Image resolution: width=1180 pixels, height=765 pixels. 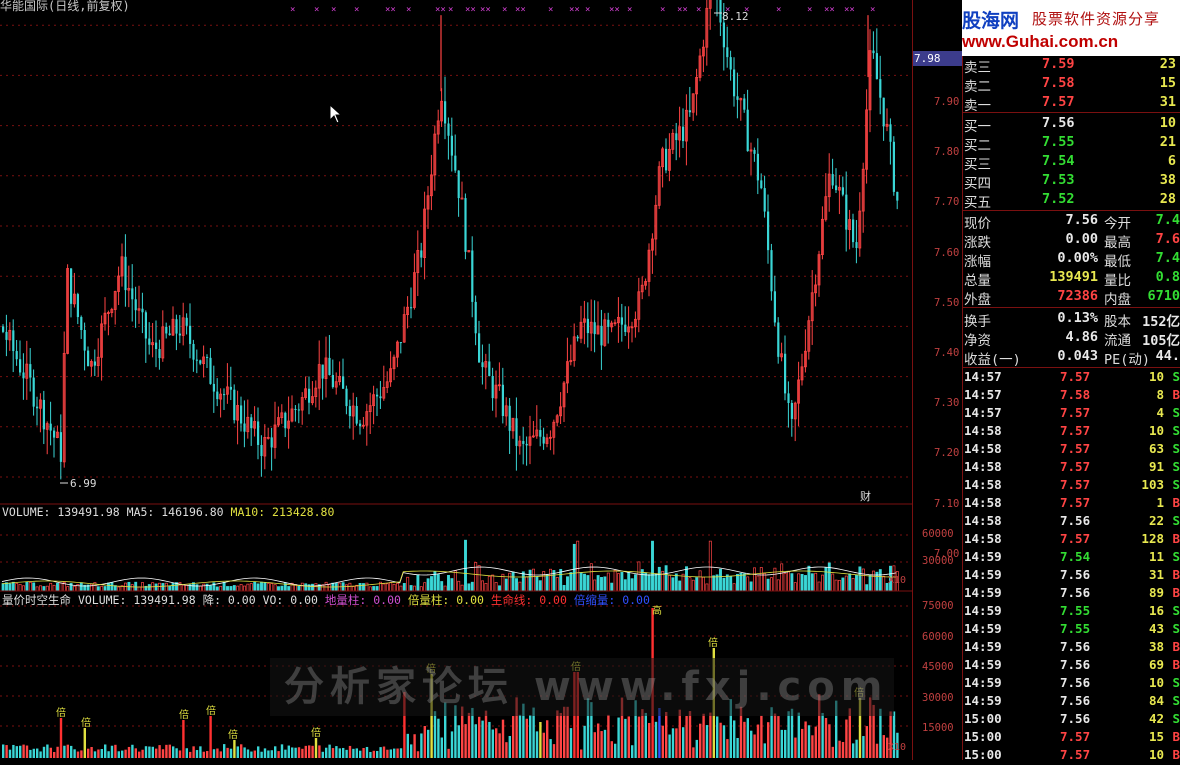 What do you see at coordinates (1072, 396) in the screenshot?
I see `tick-row: 14:57 7.58 8 B` at bounding box center [1072, 396].